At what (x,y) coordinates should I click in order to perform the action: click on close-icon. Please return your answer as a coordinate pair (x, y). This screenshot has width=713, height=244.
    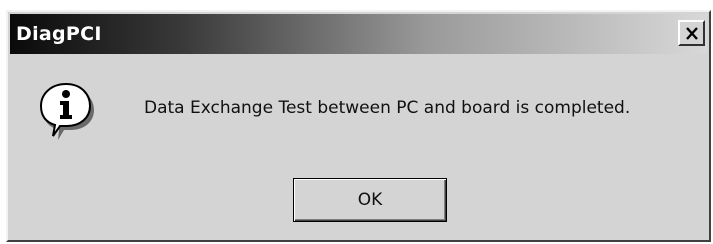
    Looking at the image, I should click on (691, 33).